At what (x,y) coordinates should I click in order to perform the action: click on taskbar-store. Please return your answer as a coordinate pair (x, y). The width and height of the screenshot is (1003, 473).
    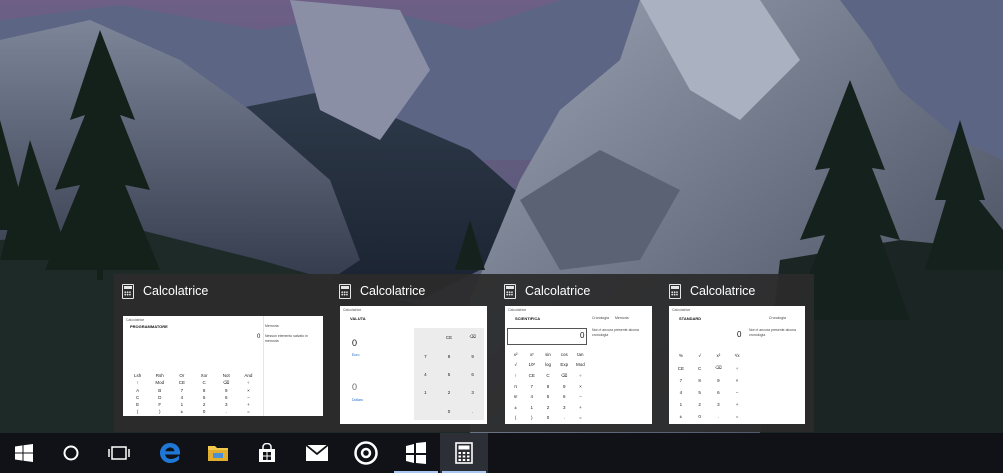
    Looking at the image, I should click on (267, 453).